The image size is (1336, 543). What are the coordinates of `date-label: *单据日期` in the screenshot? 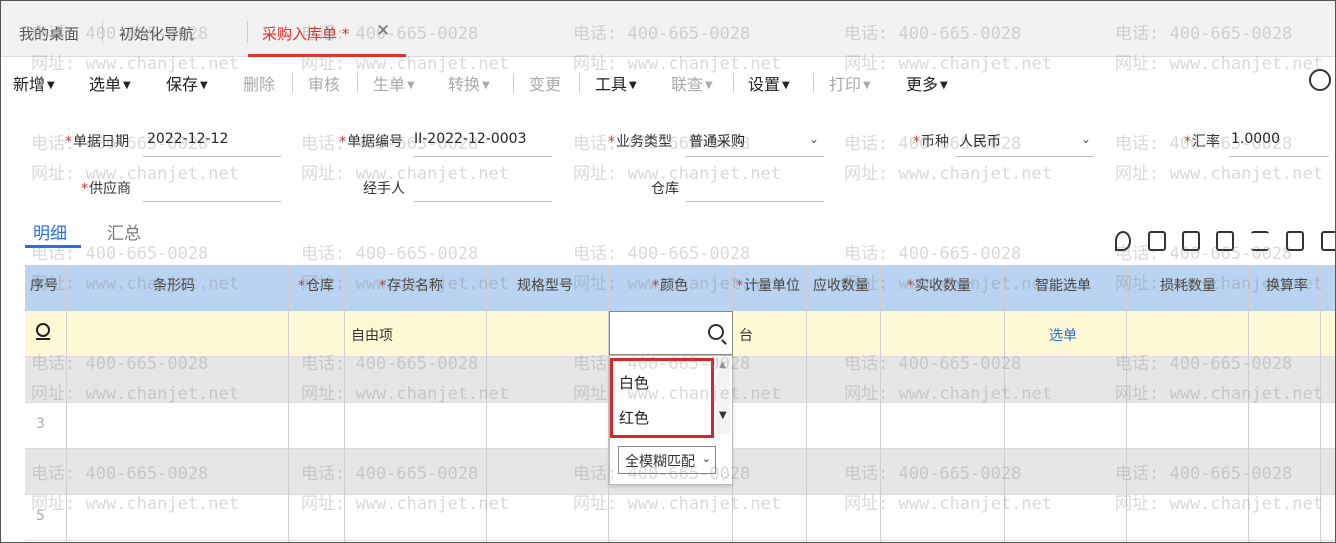 It's located at (97, 142).